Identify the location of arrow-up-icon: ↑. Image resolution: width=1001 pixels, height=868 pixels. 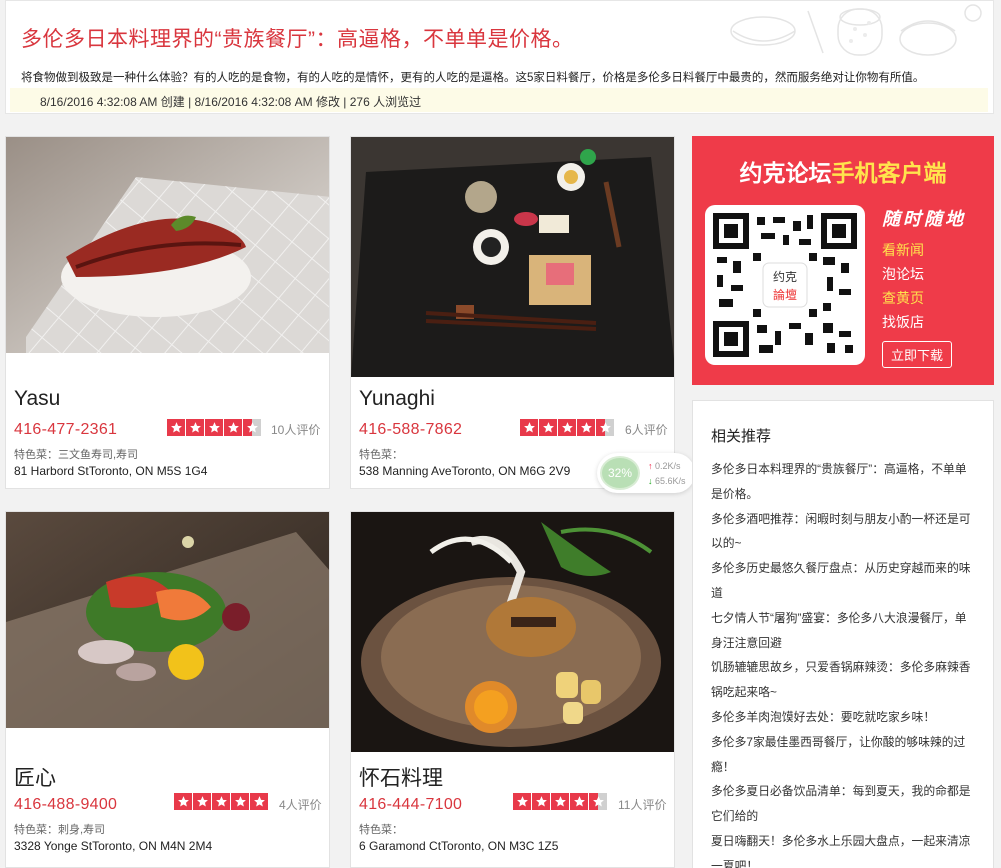
(650, 466).